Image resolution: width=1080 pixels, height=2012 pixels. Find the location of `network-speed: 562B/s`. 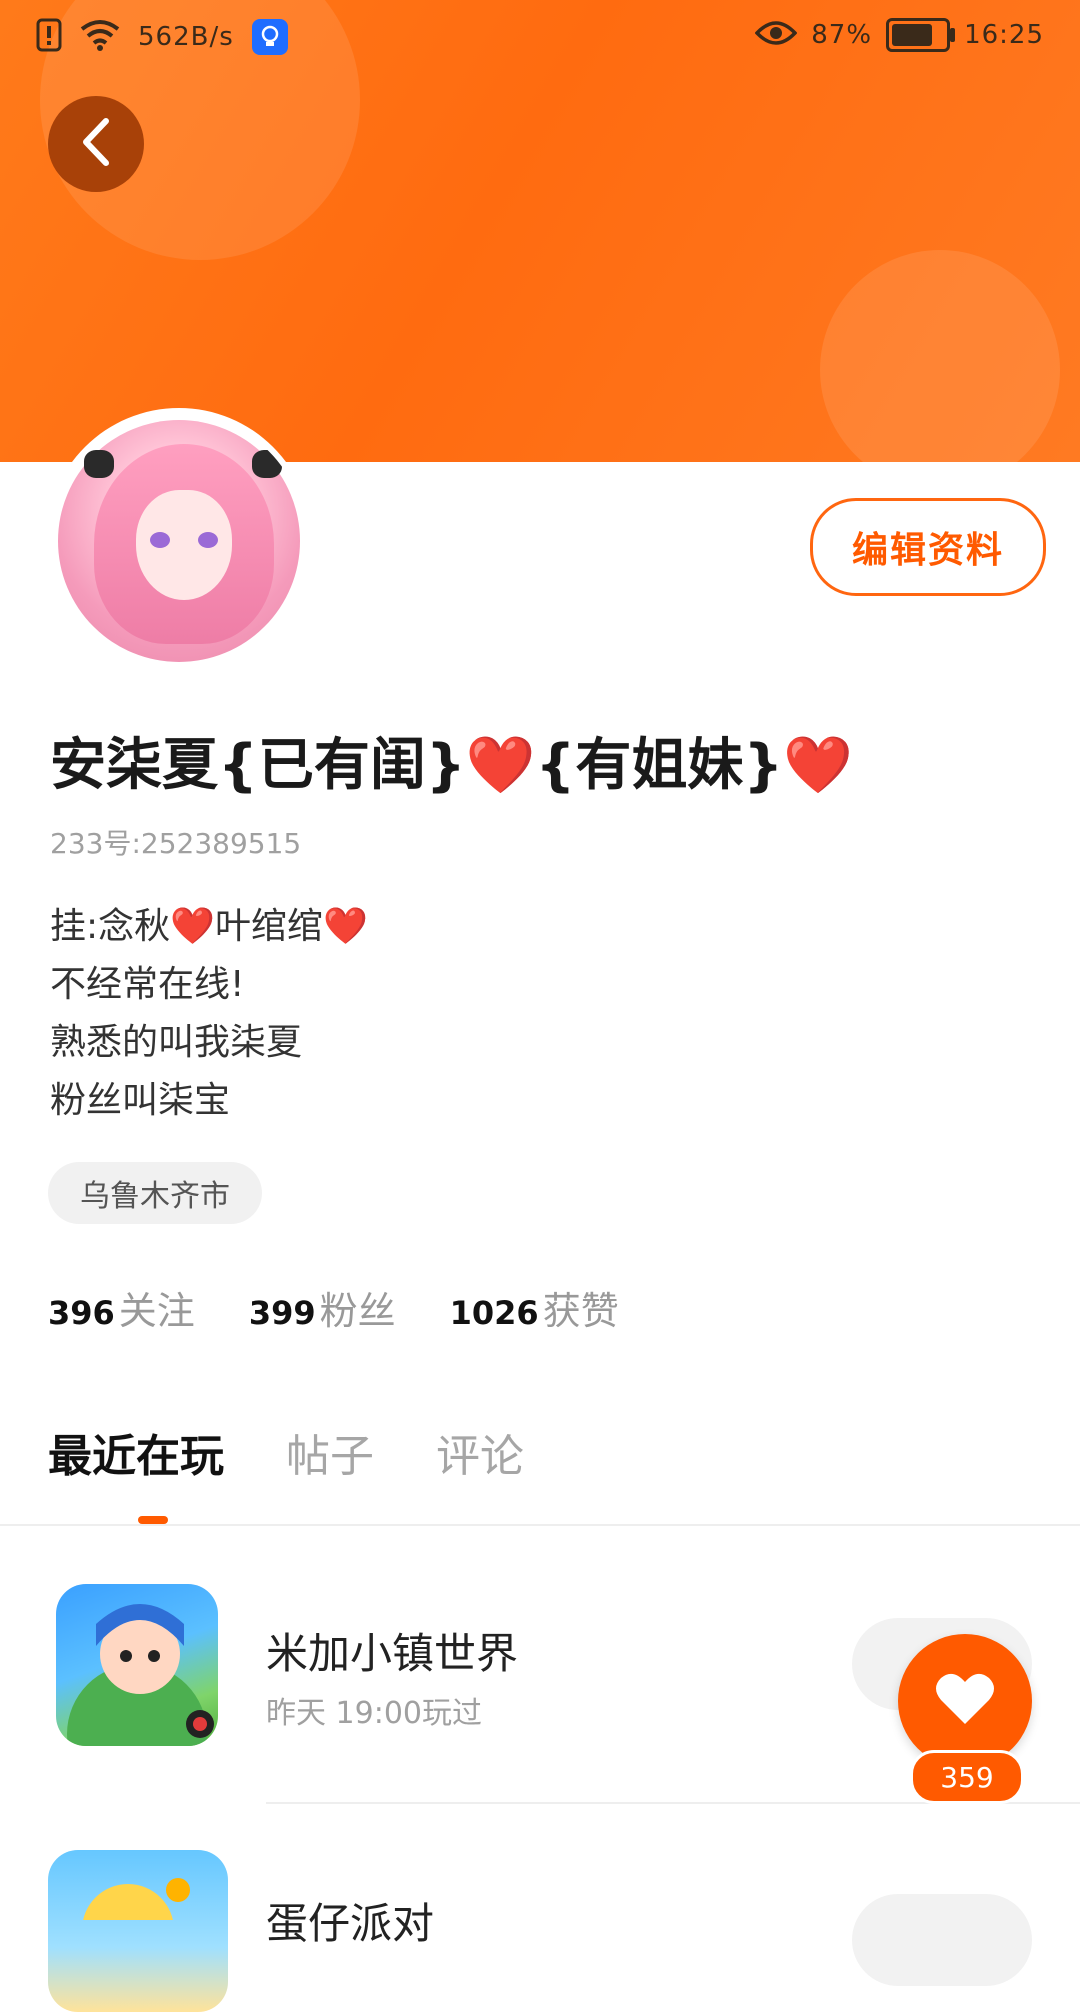

network-speed: 562B/s is located at coordinates (186, 37).